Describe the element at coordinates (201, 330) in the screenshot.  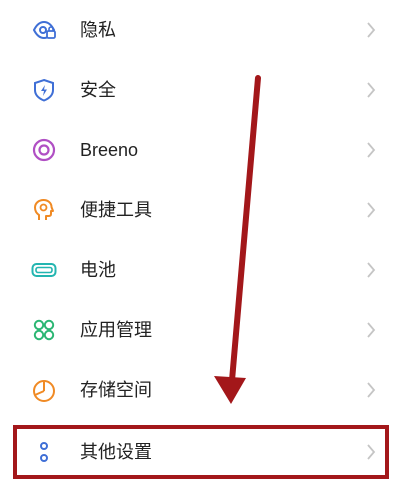
I see `settings-item-app-management: 应用管理` at that location.